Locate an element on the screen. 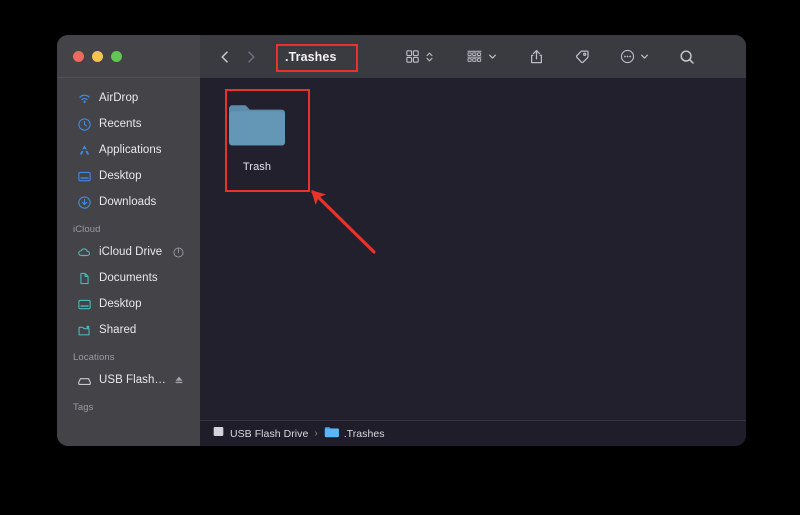  sidebar-item-desktop: Desktop is located at coordinates (128, 176).